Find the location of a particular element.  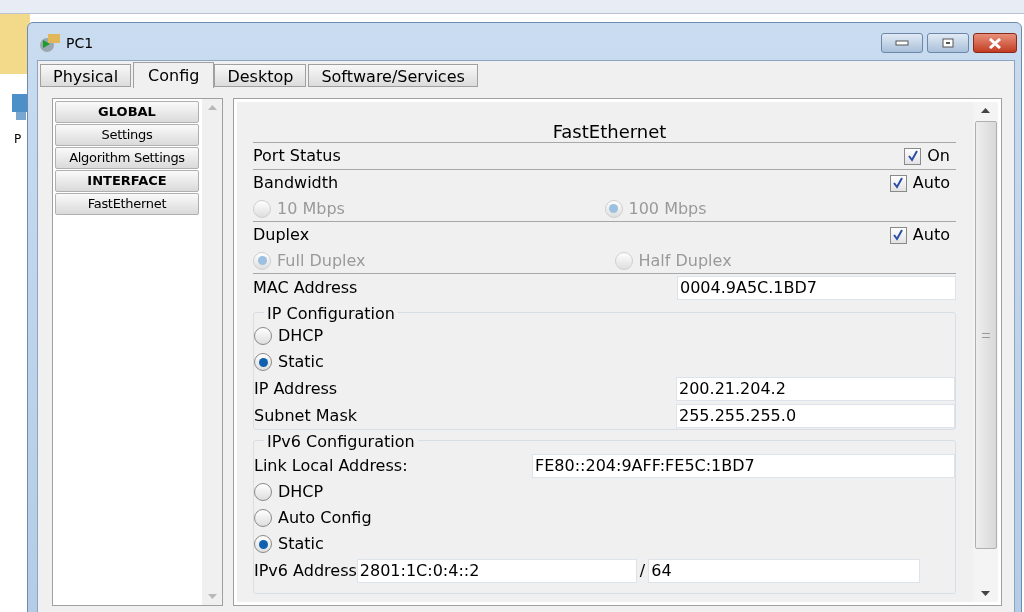

scroll-up-icon is located at coordinates (985, 110).